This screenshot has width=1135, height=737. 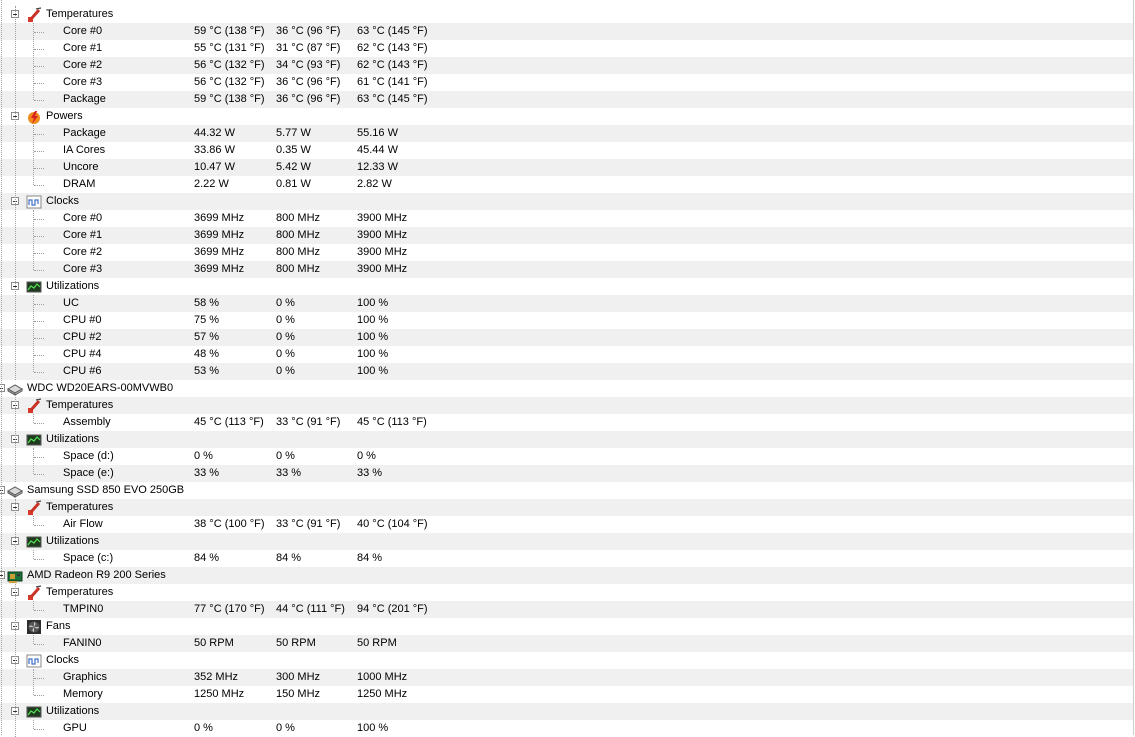 What do you see at coordinates (566, 456) in the screenshot?
I see `sensor-row: Space (d:) 0 % 0 % 0 %` at bounding box center [566, 456].